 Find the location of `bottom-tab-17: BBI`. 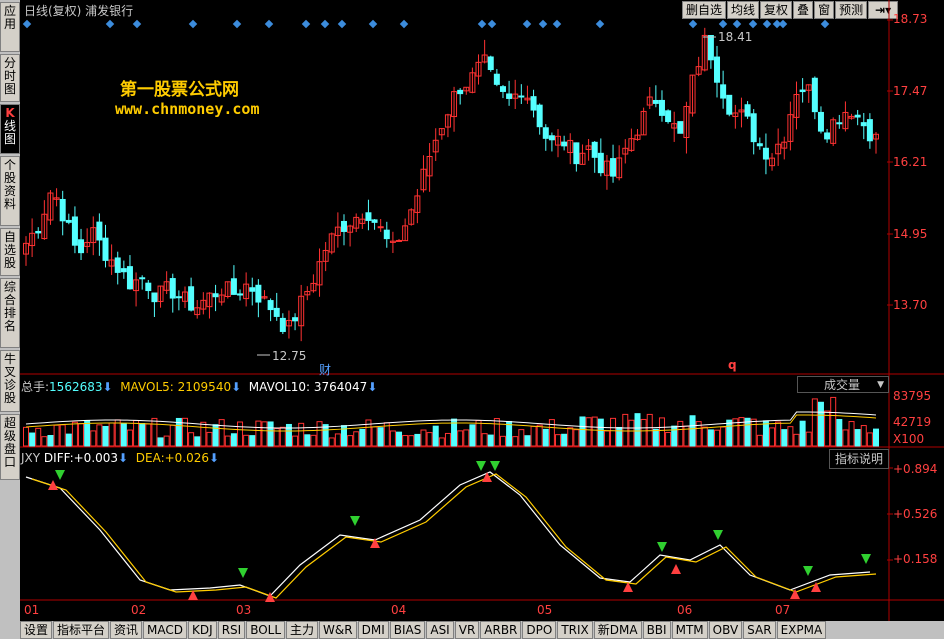

bottom-tab-17: BBI is located at coordinates (656, 630).